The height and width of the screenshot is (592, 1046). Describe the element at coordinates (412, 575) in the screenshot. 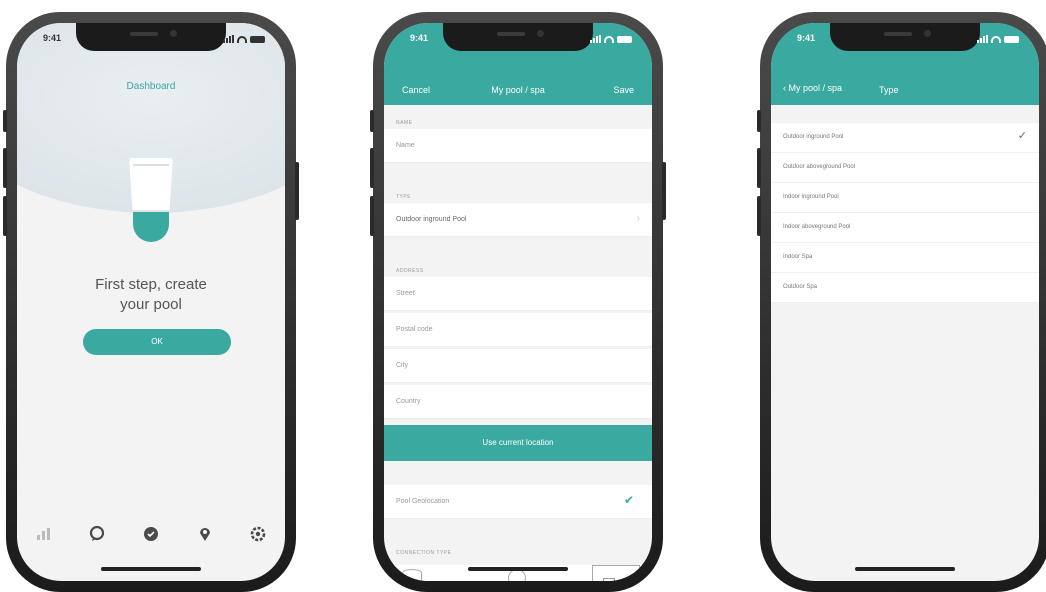

I see `cylinder-icon` at that location.